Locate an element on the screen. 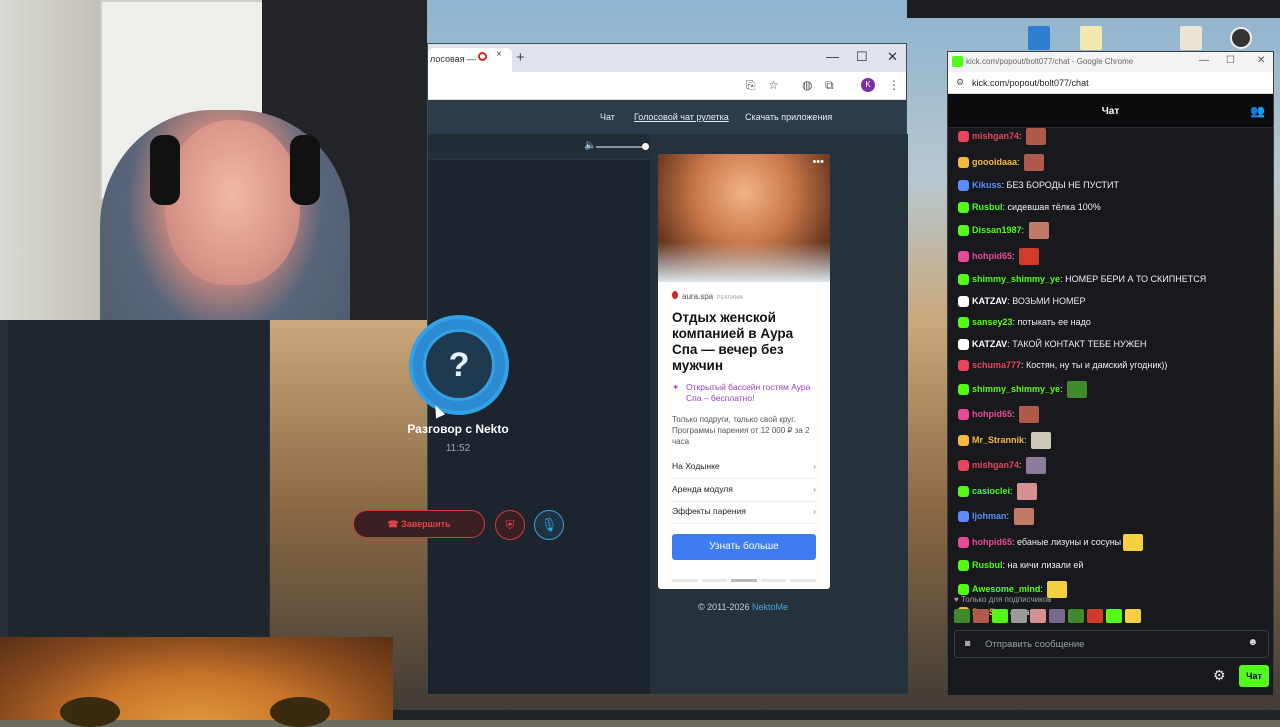 This screenshot has height=727, width=1280. gear-icon: ⚙ is located at coordinates (1219, 675).